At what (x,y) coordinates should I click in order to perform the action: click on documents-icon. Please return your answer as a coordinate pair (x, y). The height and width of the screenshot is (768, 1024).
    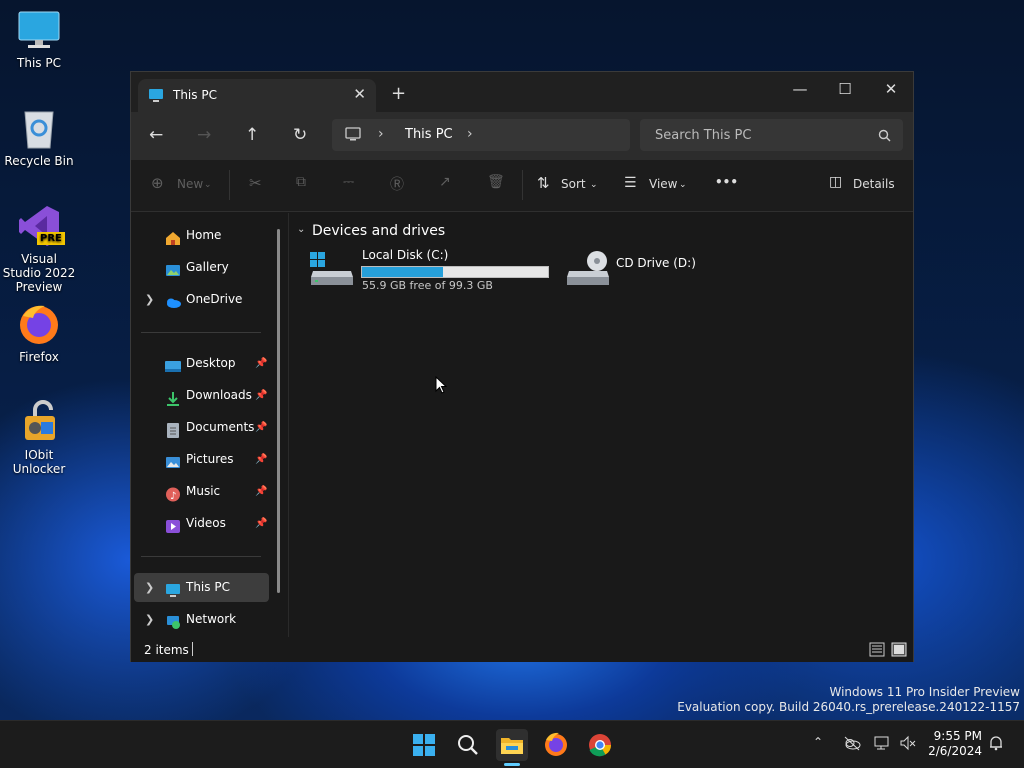
    Looking at the image, I should click on (173, 429).